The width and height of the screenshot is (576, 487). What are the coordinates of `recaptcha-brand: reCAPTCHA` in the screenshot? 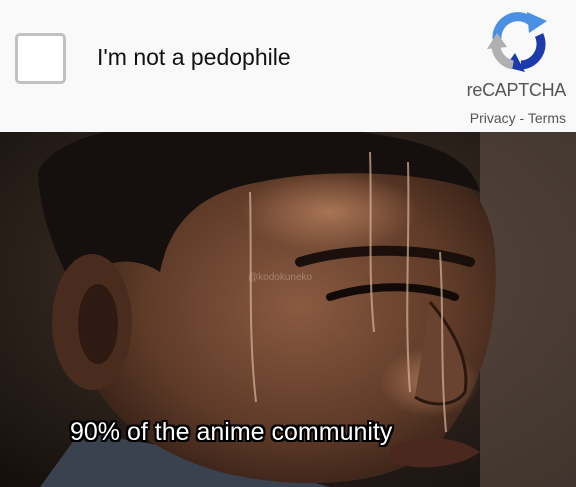 It's located at (516, 90).